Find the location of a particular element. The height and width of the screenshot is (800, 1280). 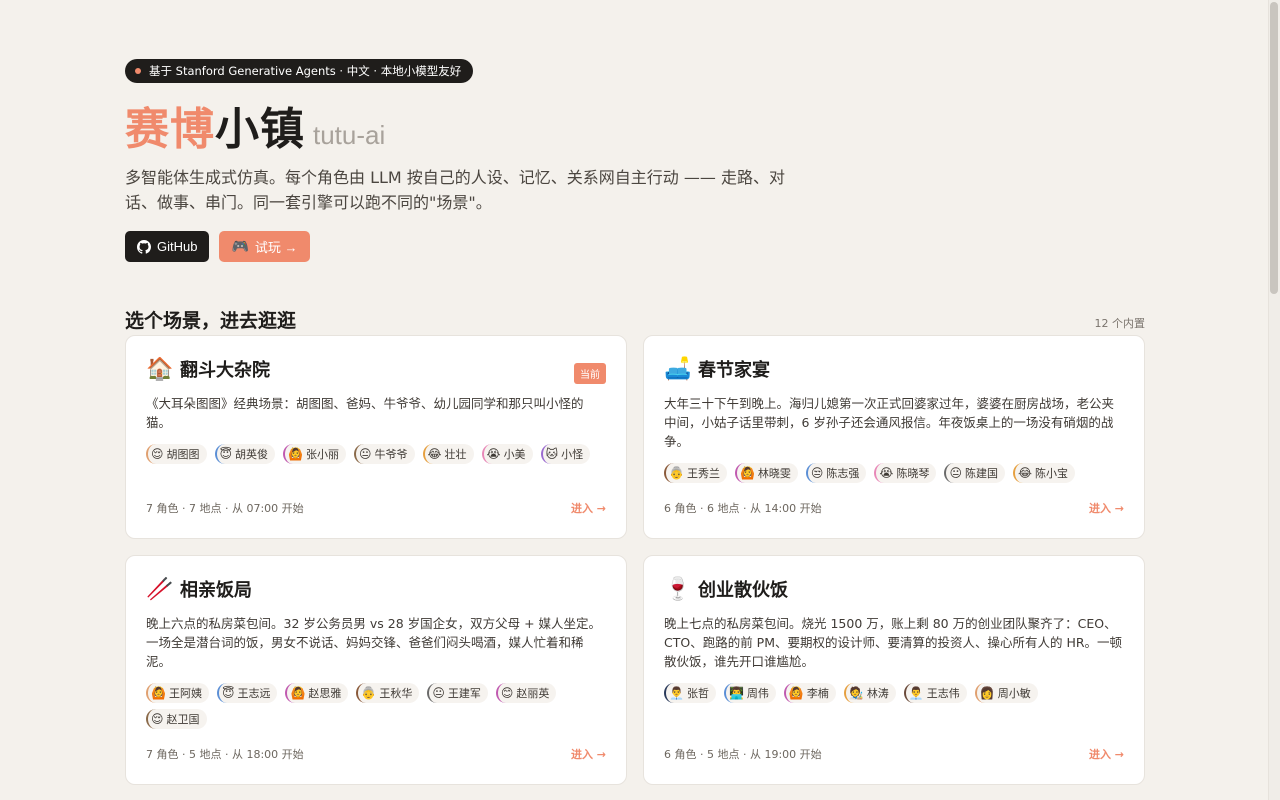

card-meta: 7 角色 · 5 地点 · 从 18:00 开始 is located at coordinates (225, 754).